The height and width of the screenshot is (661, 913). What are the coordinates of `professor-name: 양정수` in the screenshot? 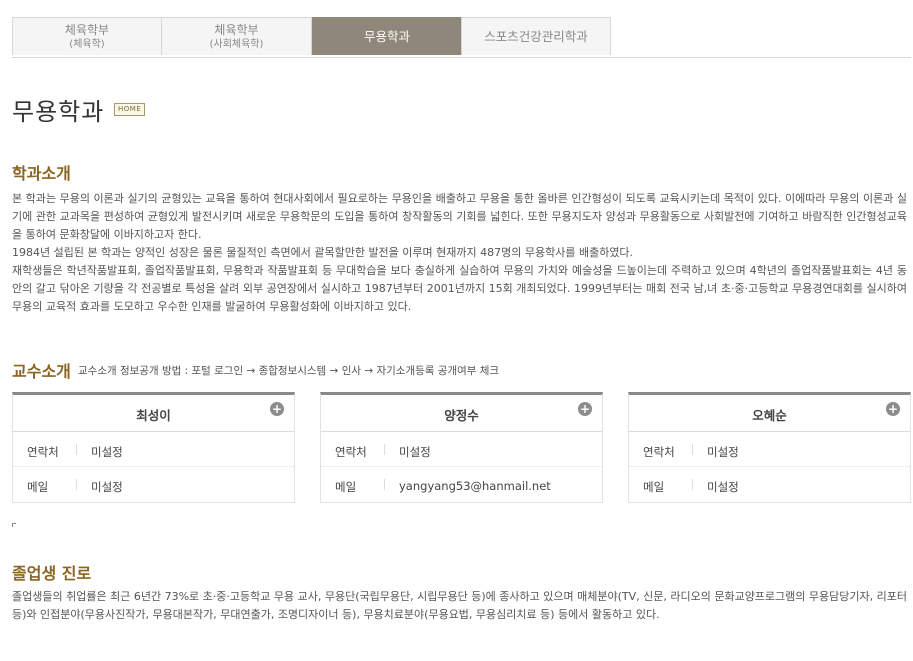 It's located at (461, 415).